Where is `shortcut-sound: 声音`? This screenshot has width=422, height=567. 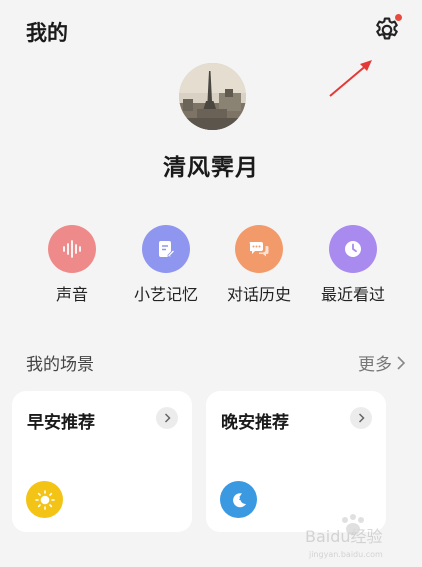 shortcut-sound: 声音 is located at coordinates (72, 265).